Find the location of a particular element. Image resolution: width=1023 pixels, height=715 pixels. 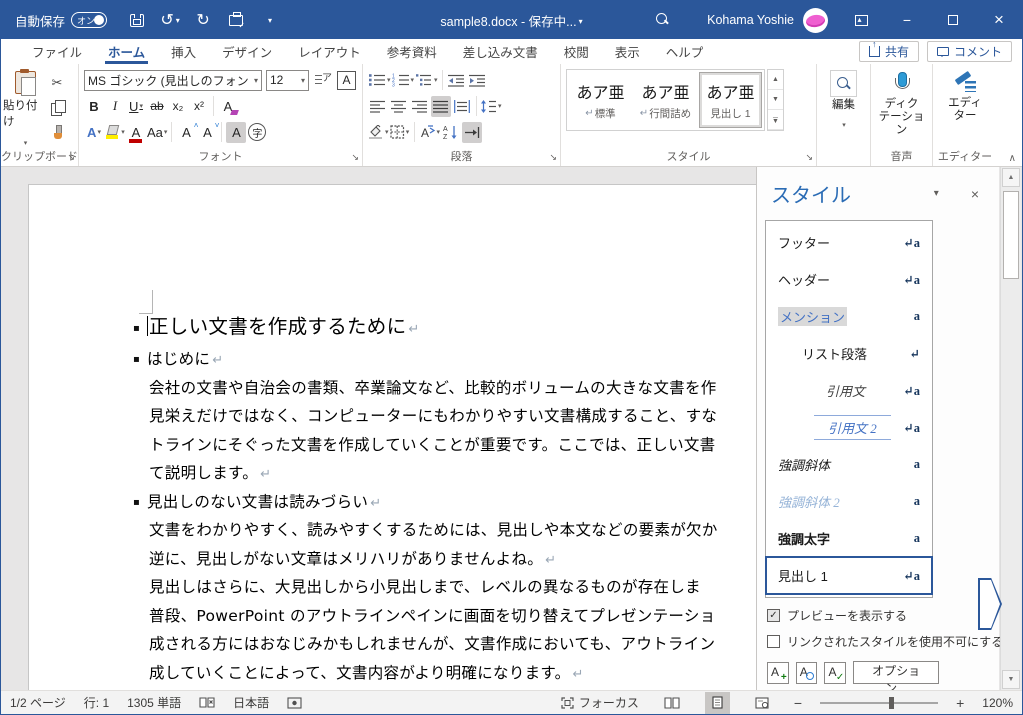

gallery-more-icon: ─ ▼ is located at coordinates (775, 120).